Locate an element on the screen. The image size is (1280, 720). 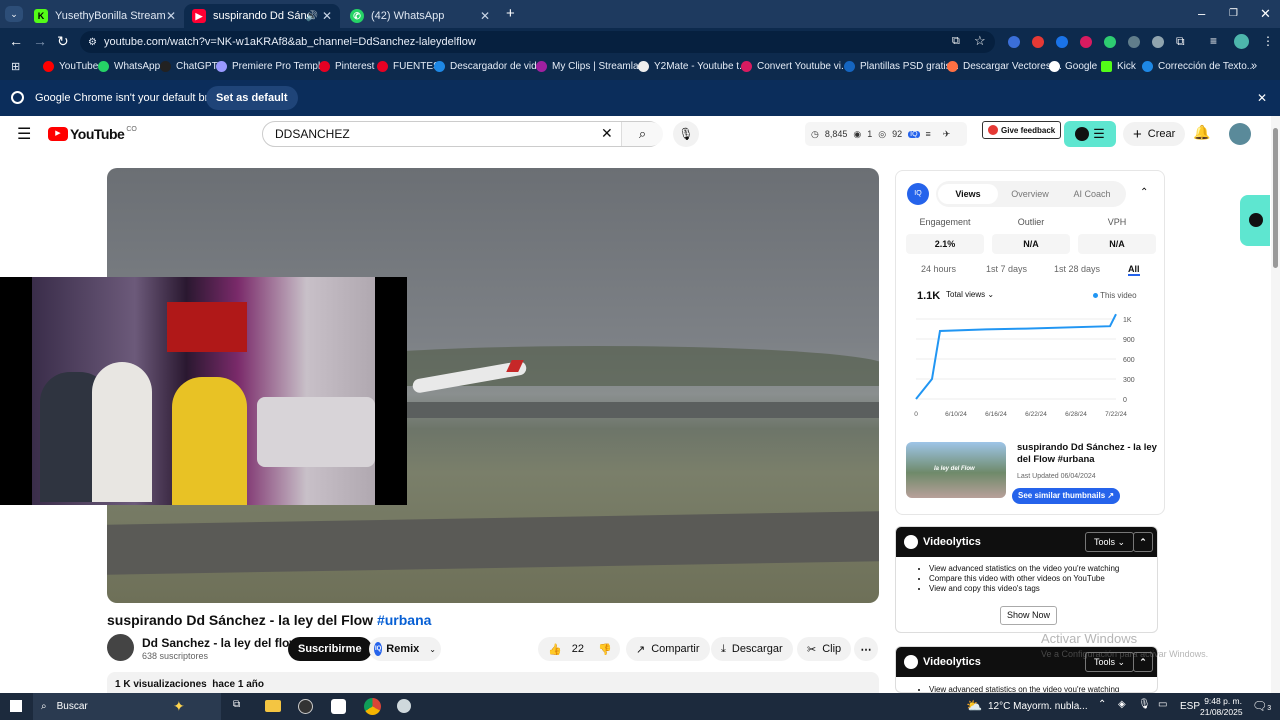
notification-center-icon: 🗨3 is located at coordinates (1261, 706).